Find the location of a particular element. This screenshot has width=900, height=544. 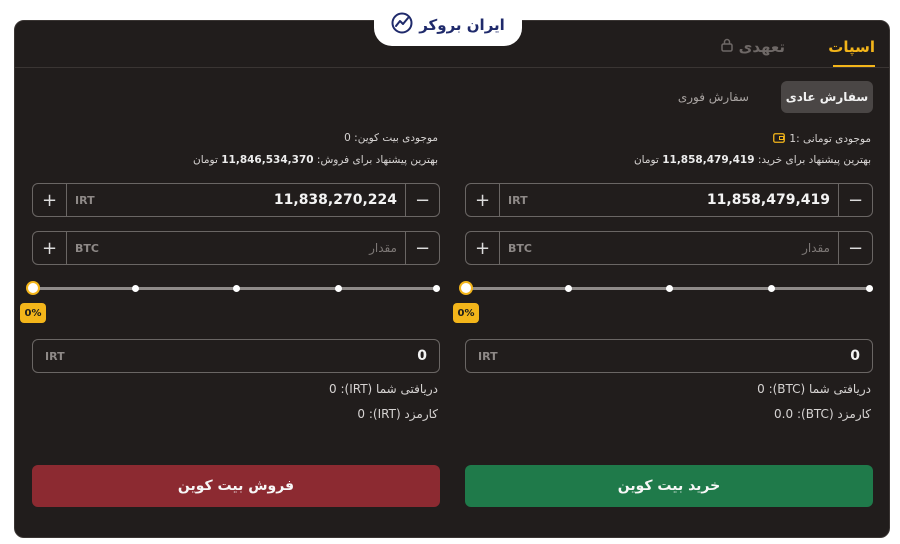

sell-percent-slider is located at coordinates (233, 288).